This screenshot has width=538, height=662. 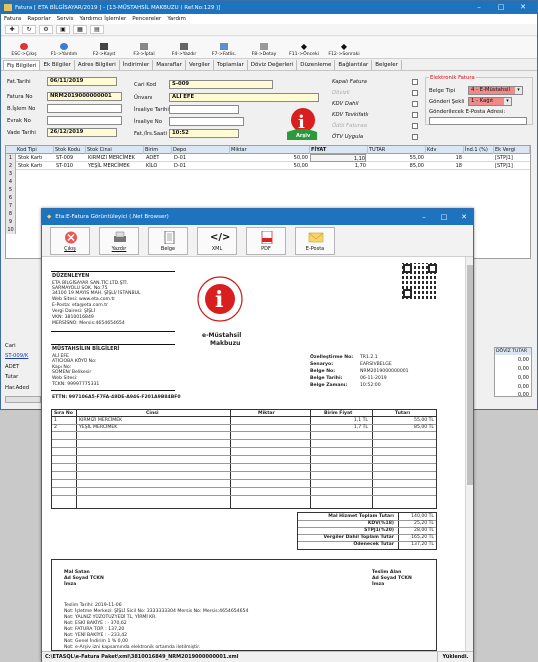 I want to click on tab-duzenleme: Düzenleme, so click(x=316, y=65).